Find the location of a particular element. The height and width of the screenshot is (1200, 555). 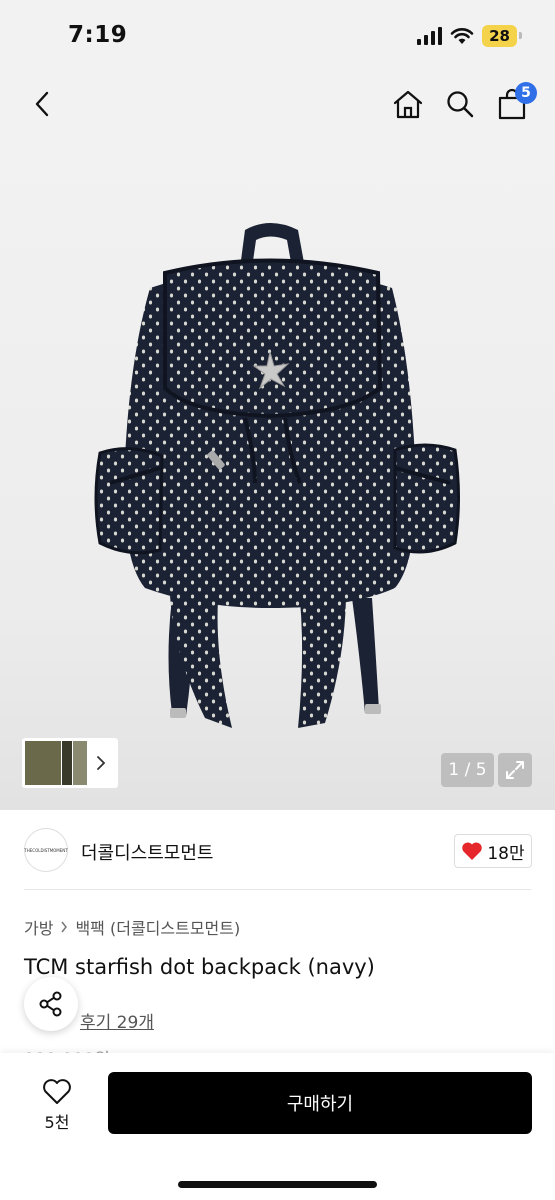

home-indicator is located at coordinates (277, 1184).